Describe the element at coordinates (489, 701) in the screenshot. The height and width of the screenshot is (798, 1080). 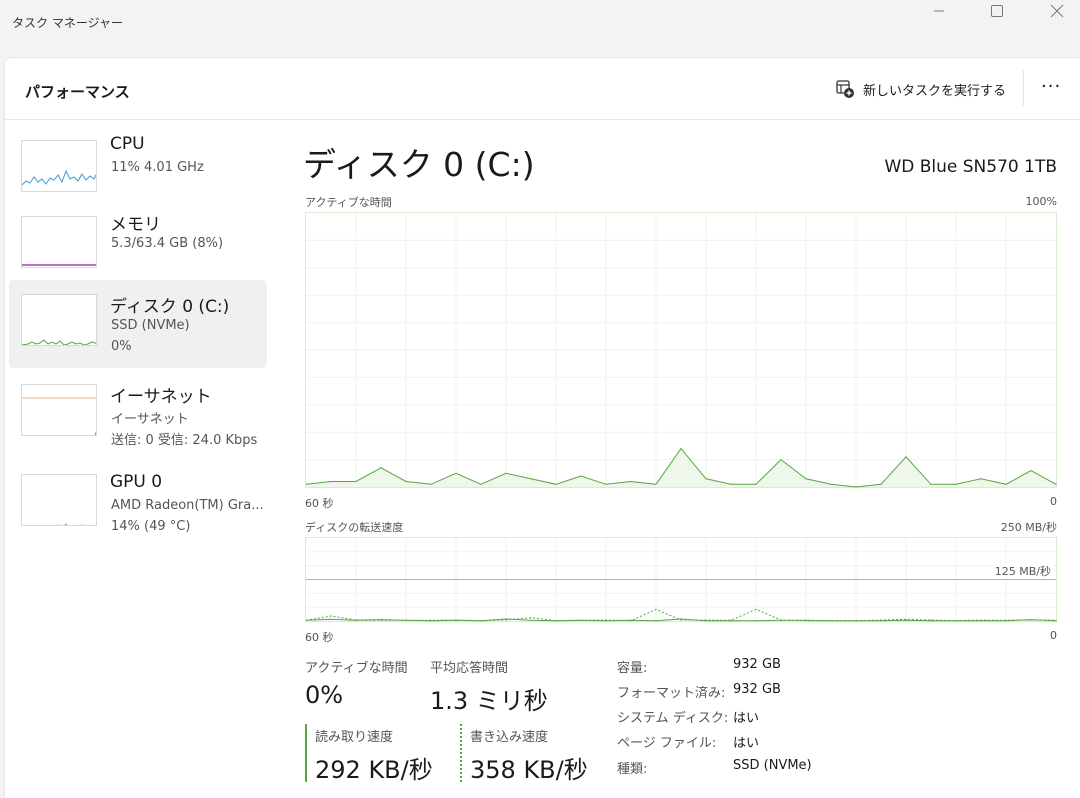
I see `avg-response-stat-value: 1.3 ミリ秒` at that location.